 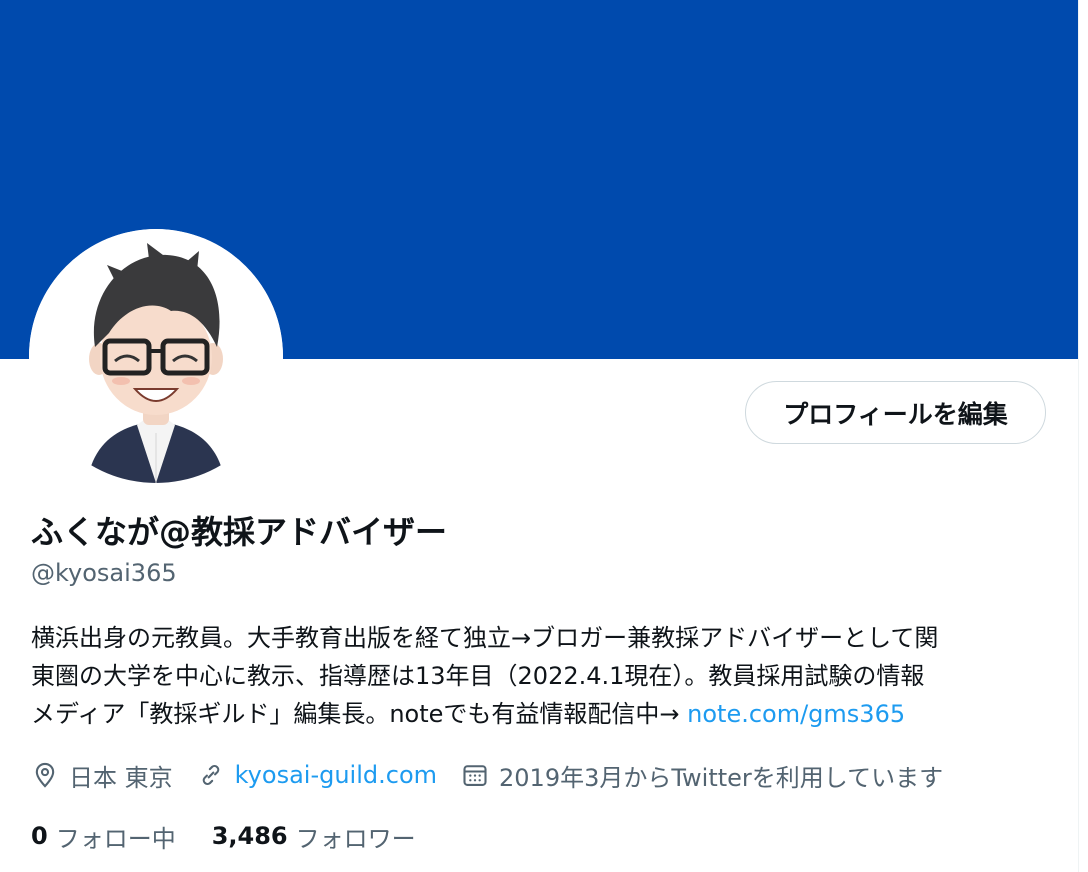 I want to click on website-link: kyosai-guild.com, so click(x=336, y=775).